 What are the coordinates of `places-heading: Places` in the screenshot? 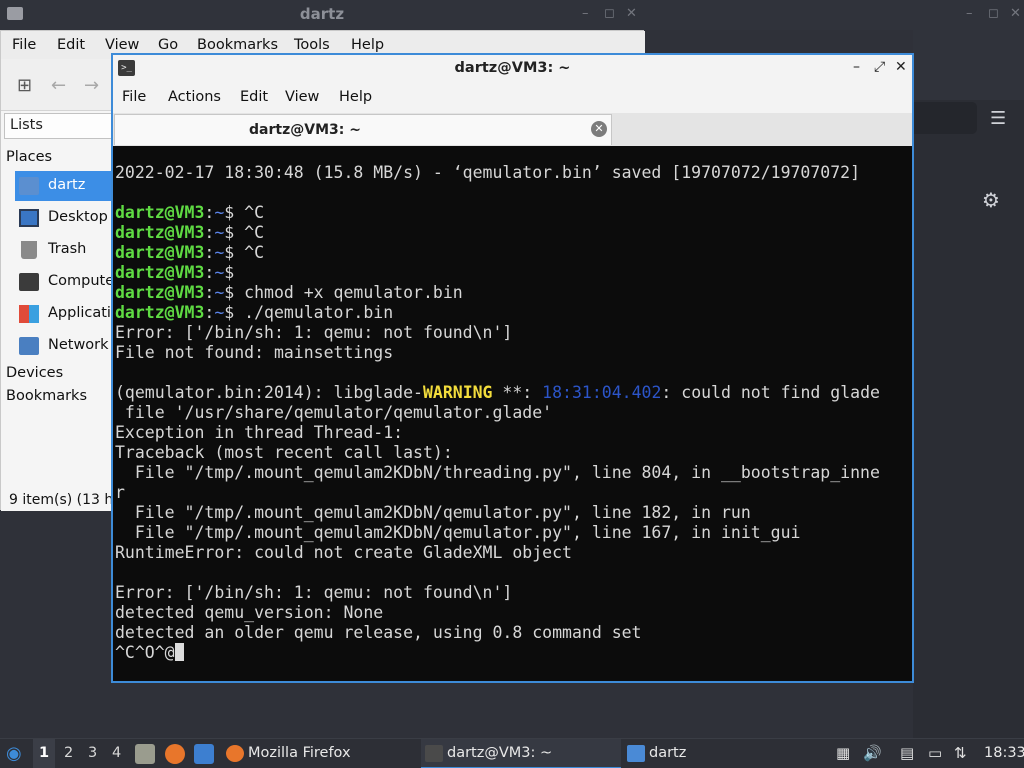 It's located at (29, 157).